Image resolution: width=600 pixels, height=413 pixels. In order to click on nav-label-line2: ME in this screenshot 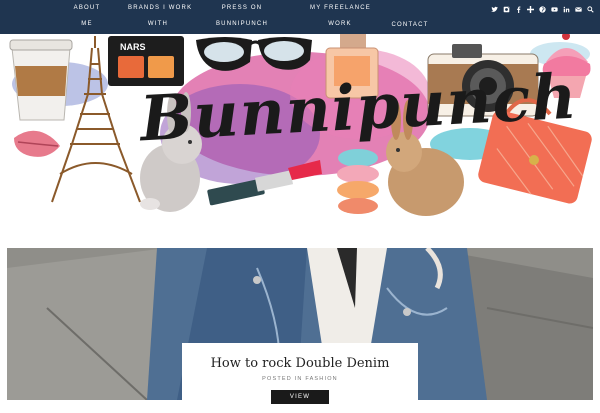, I will do `click(87, 24)`.